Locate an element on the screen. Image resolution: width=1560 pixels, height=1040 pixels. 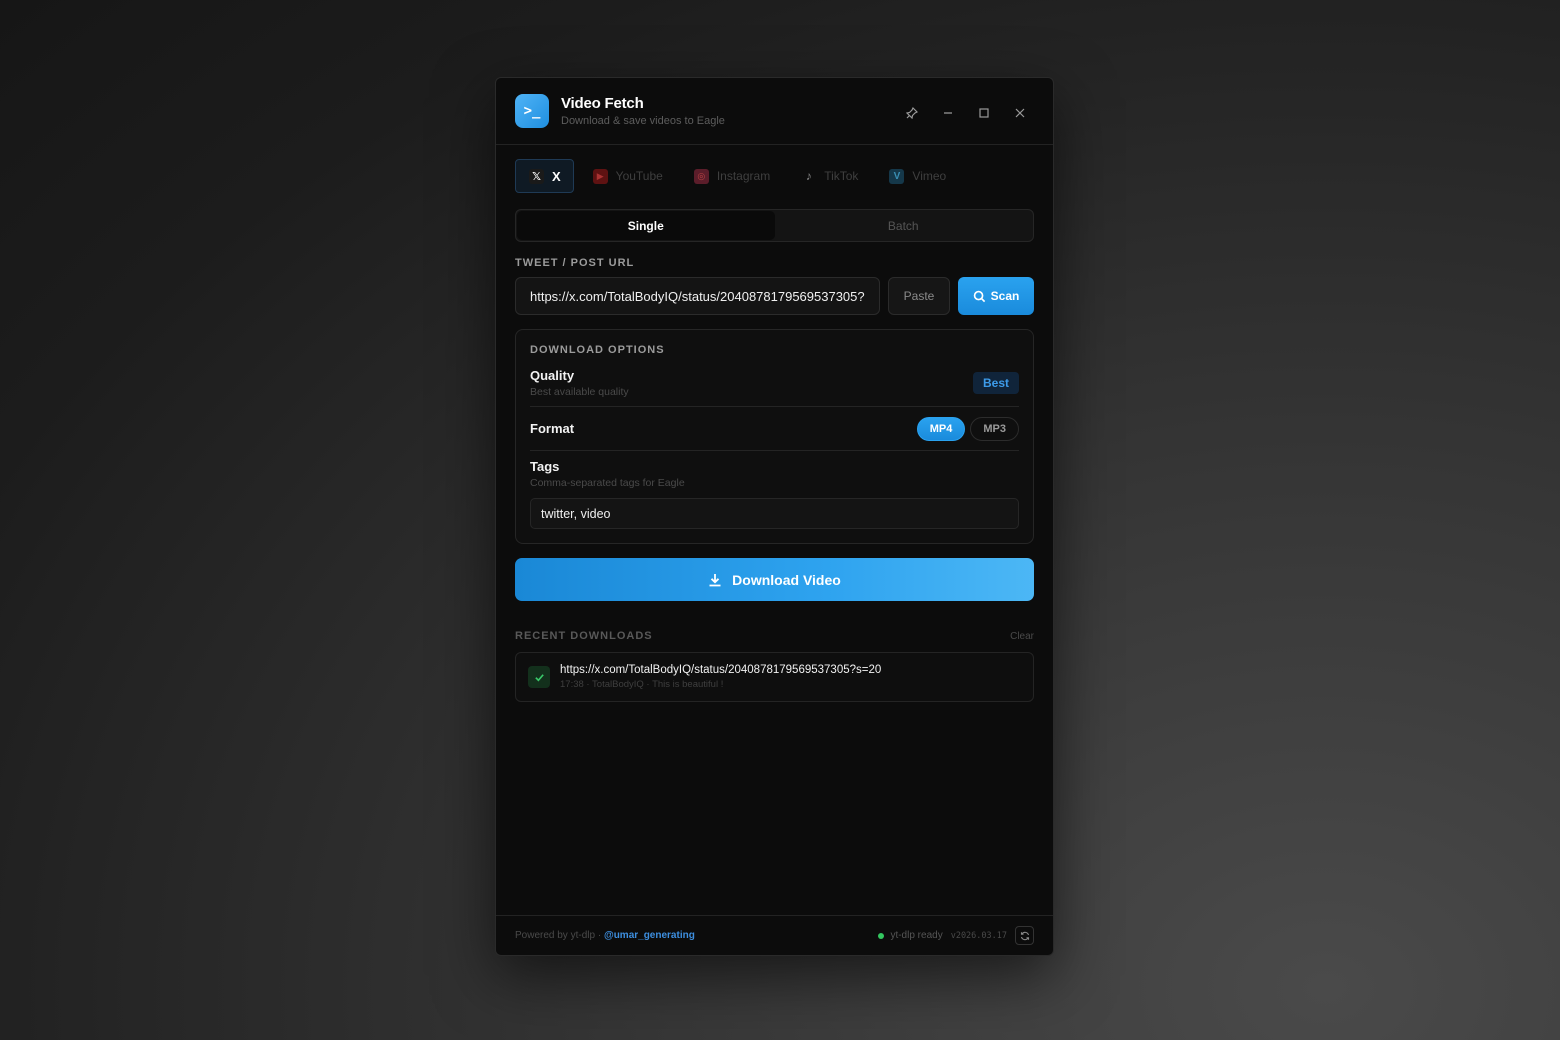
recent-heading: RECENT DOWNLOADS is located at coordinates (584, 636).